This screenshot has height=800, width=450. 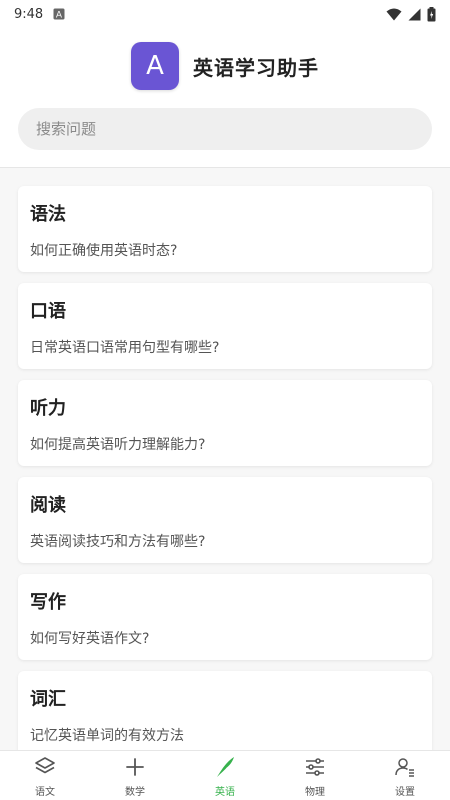 What do you see at coordinates (48, 408) in the screenshot?
I see `topic-title: 听力` at bounding box center [48, 408].